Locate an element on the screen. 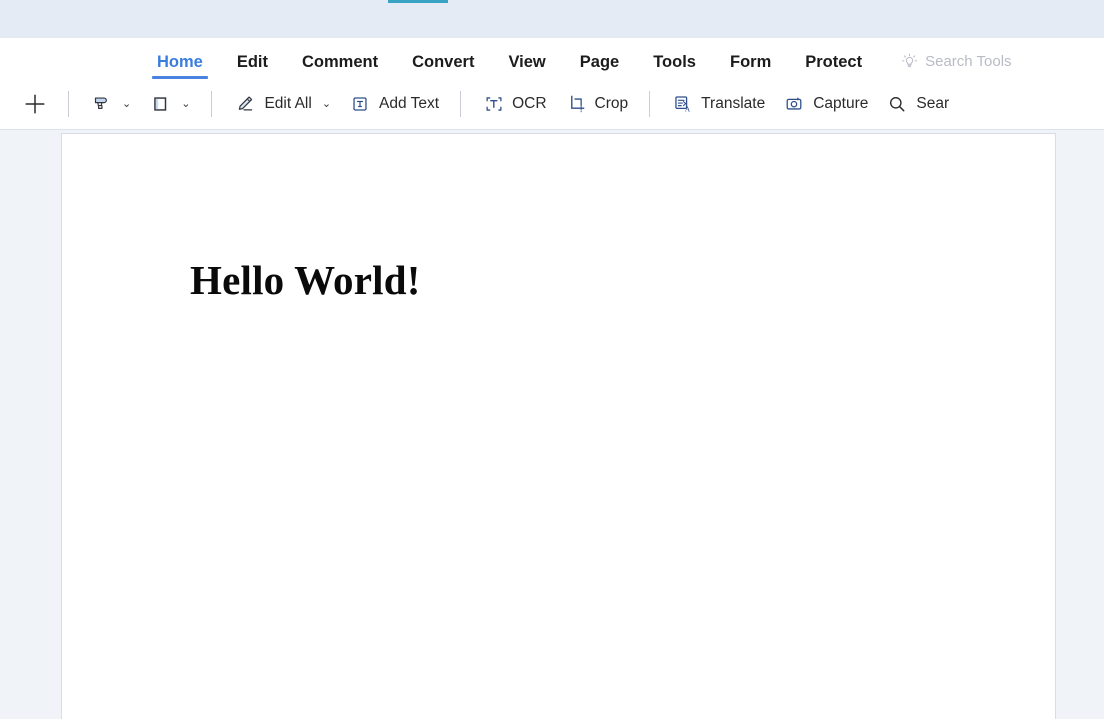 The height and width of the screenshot is (719, 1104). tab-protect: Protect is located at coordinates (833, 66).